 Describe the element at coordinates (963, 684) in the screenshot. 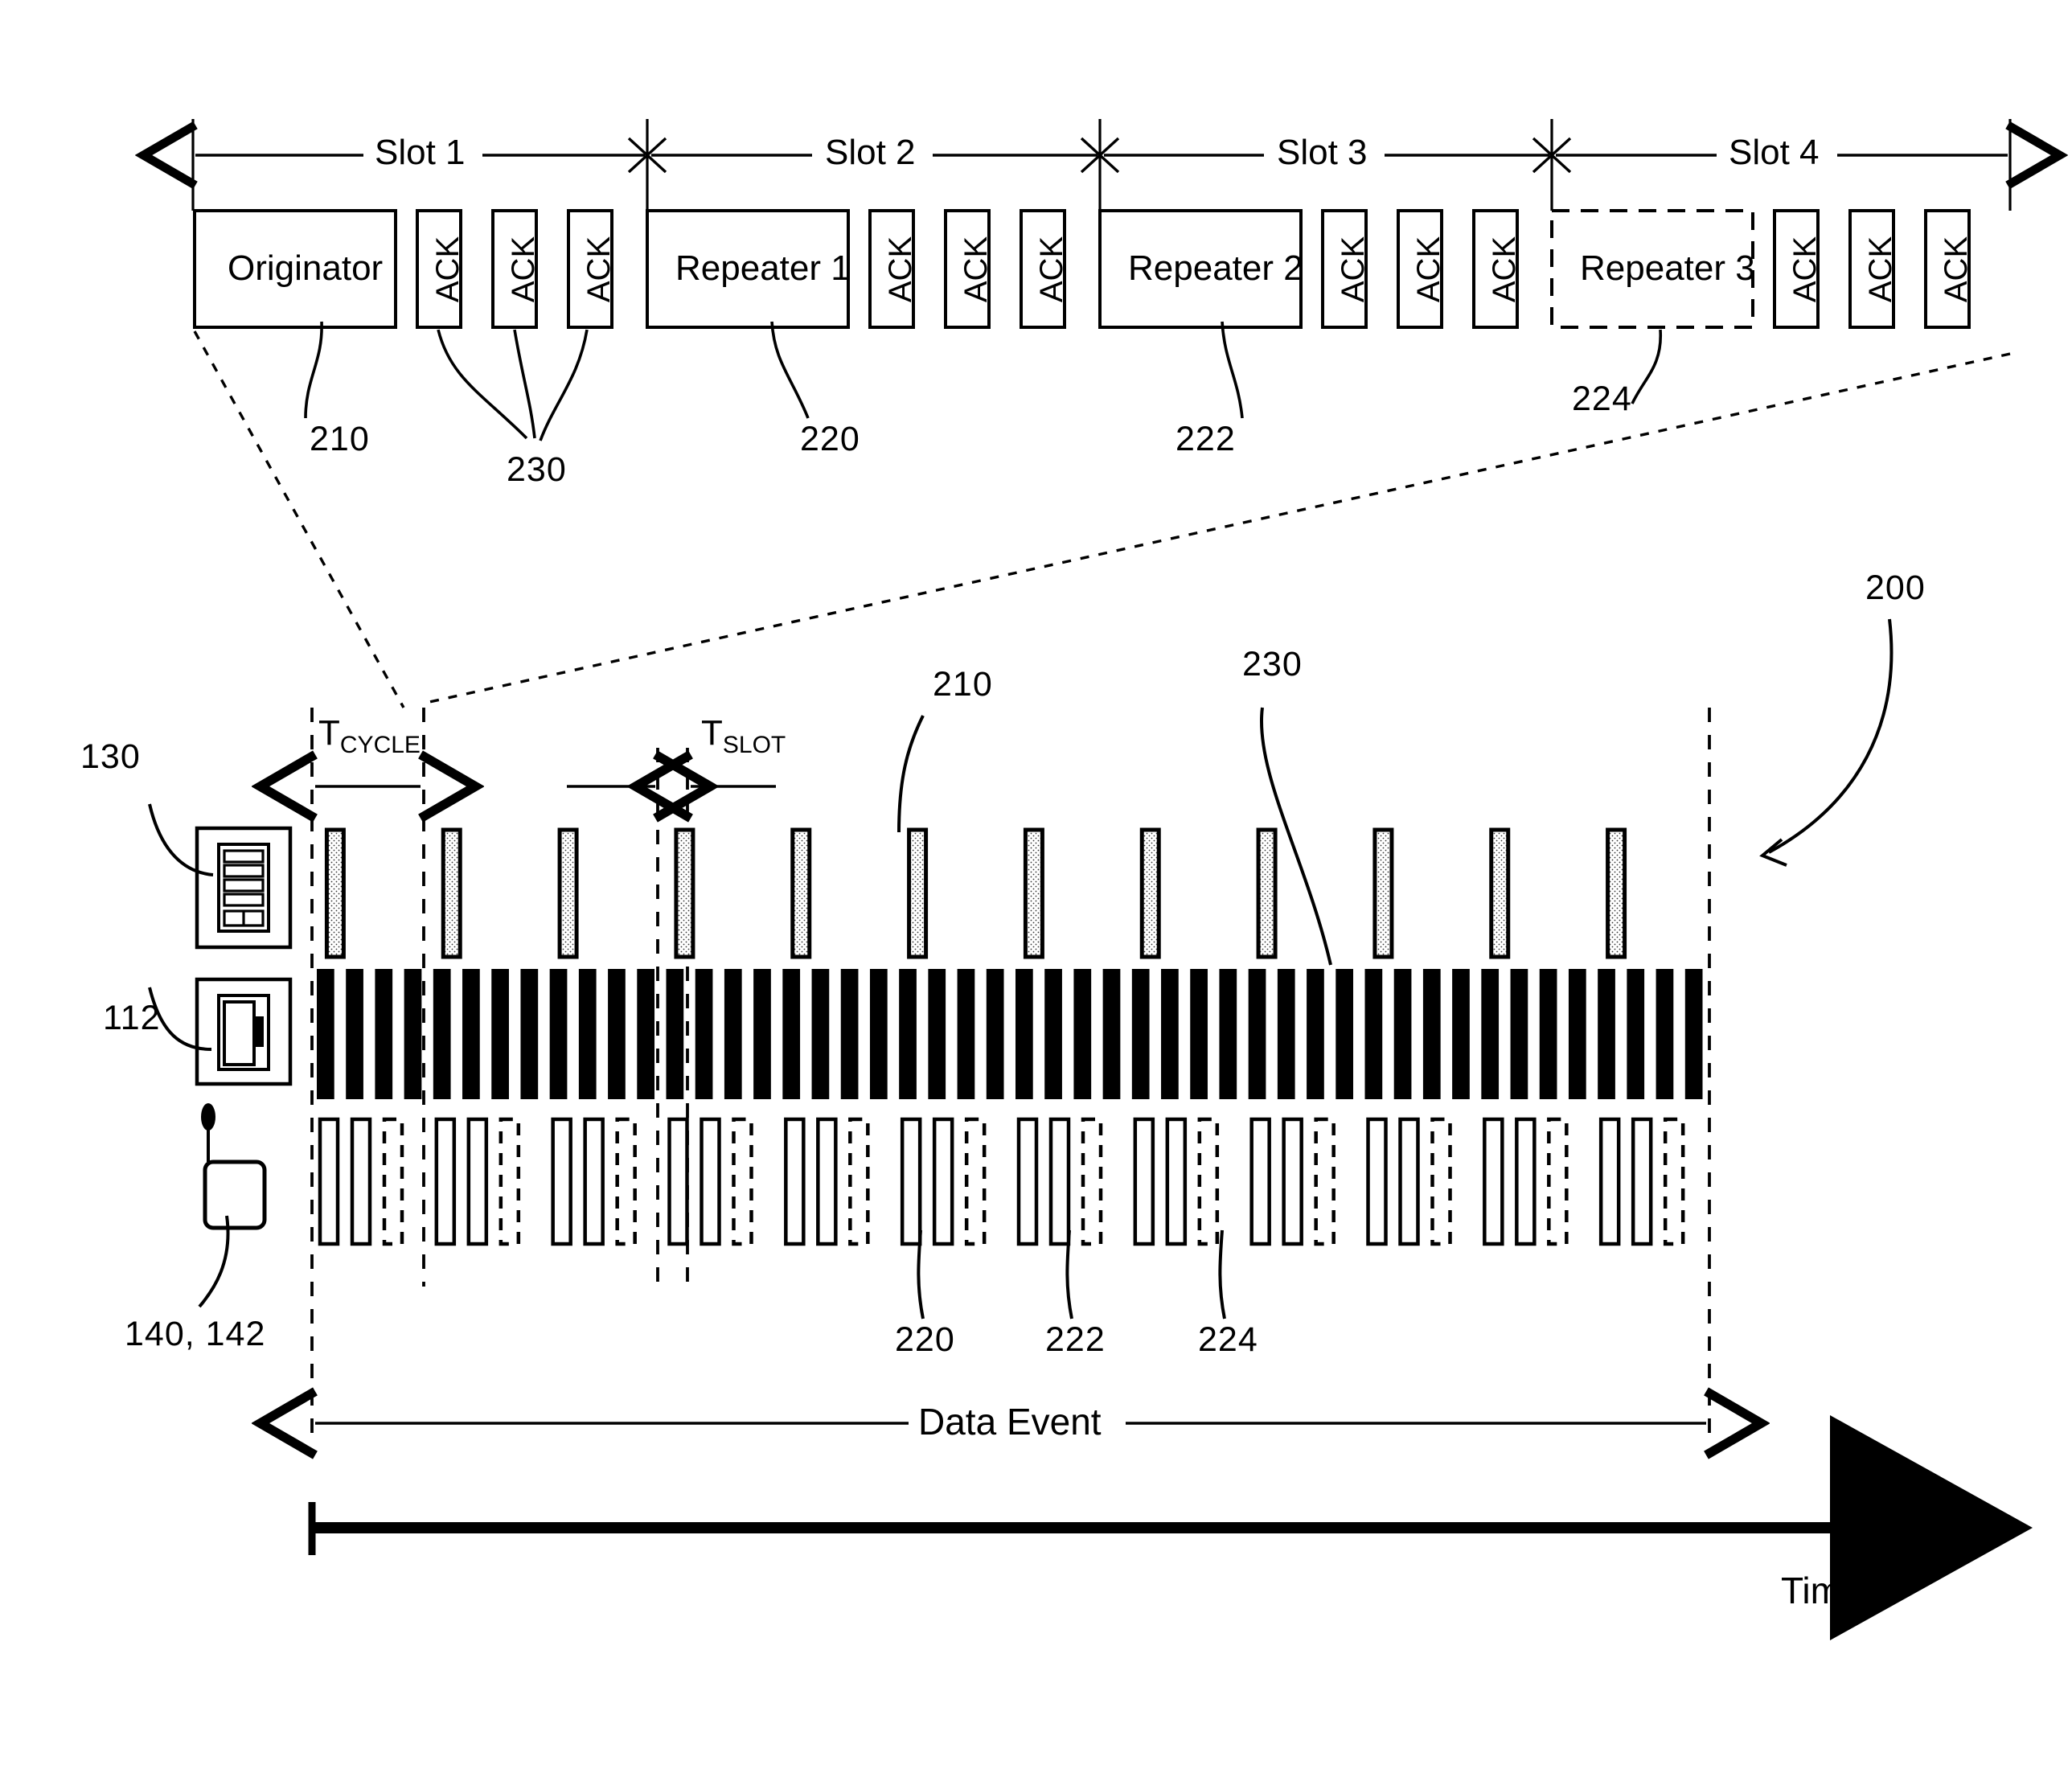

I see `ref-210-main: 210` at that location.